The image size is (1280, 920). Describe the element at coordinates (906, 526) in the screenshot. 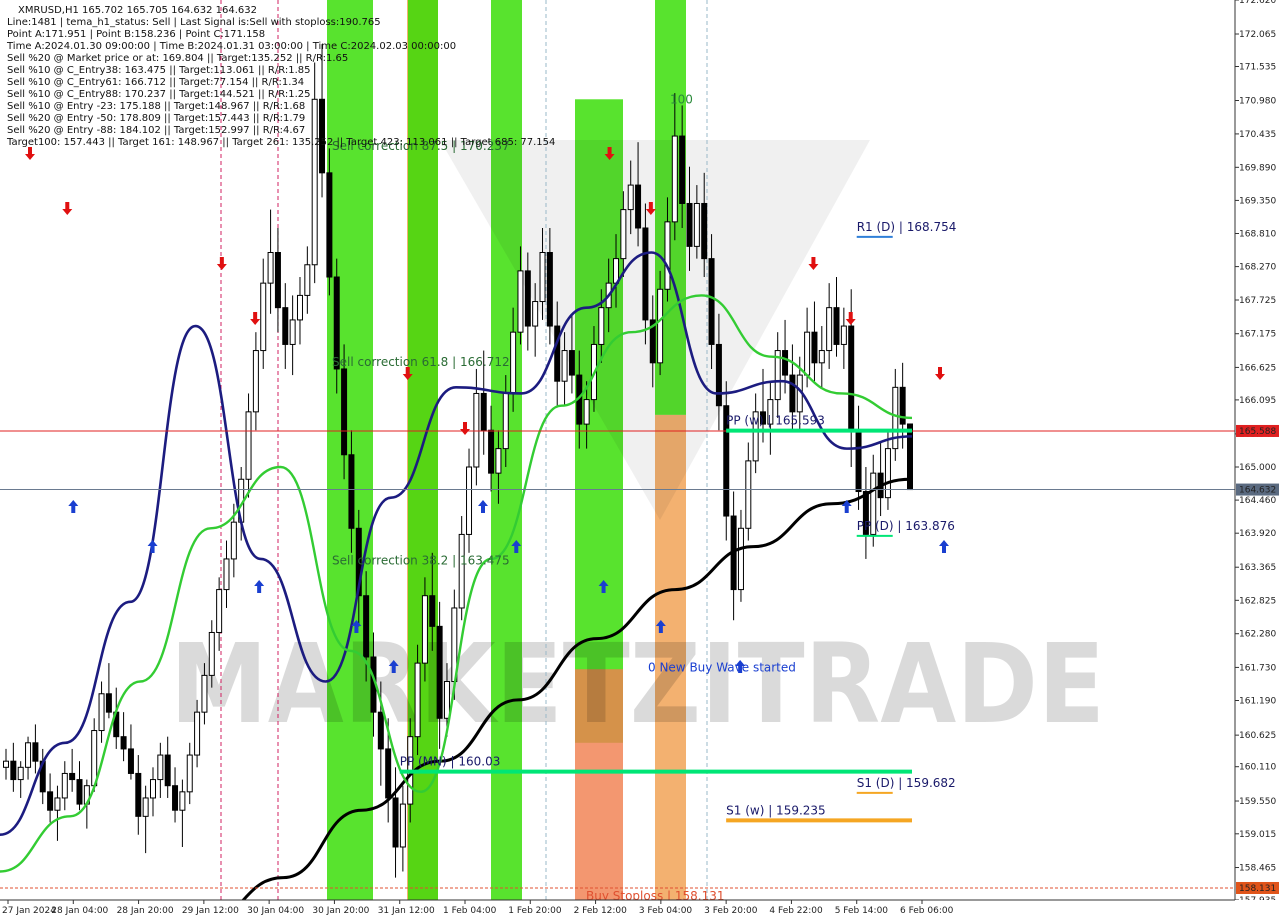

I see `pivot-level-label: PP (D) | 163.876` at that location.